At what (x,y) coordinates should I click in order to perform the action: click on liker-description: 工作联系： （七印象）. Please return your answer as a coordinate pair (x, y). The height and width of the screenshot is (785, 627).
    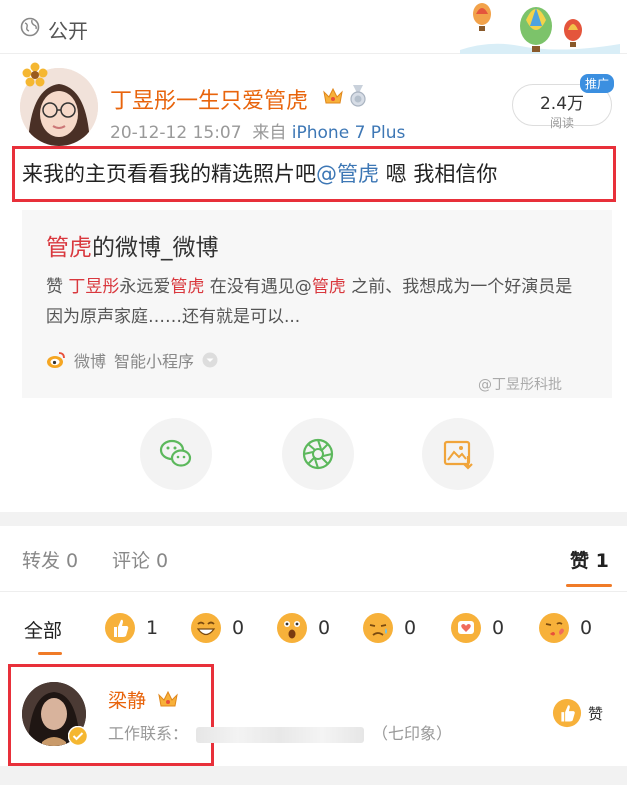
    Looking at the image, I should click on (280, 732).